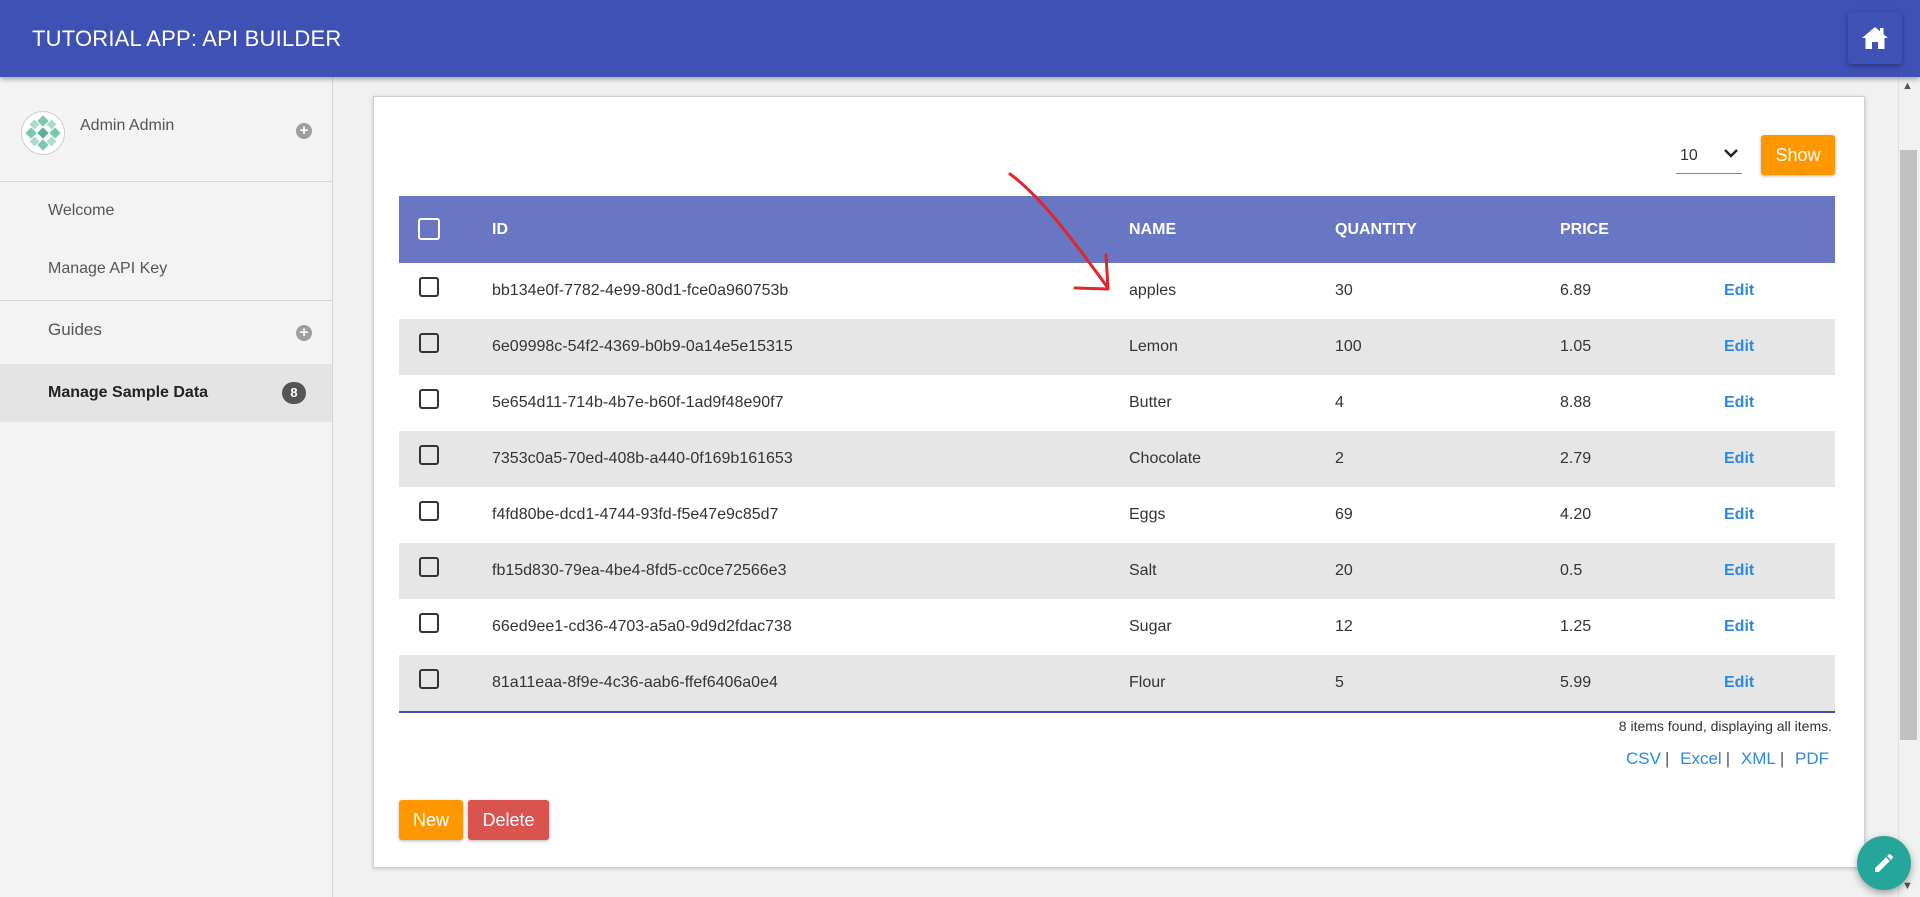 The width and height of the screenshot is (1920, 897). What do you see at coordinates (1812, 758) in the screenshot?
I see `export-pdf-link: PDF` at bounding box center [1812, 758].